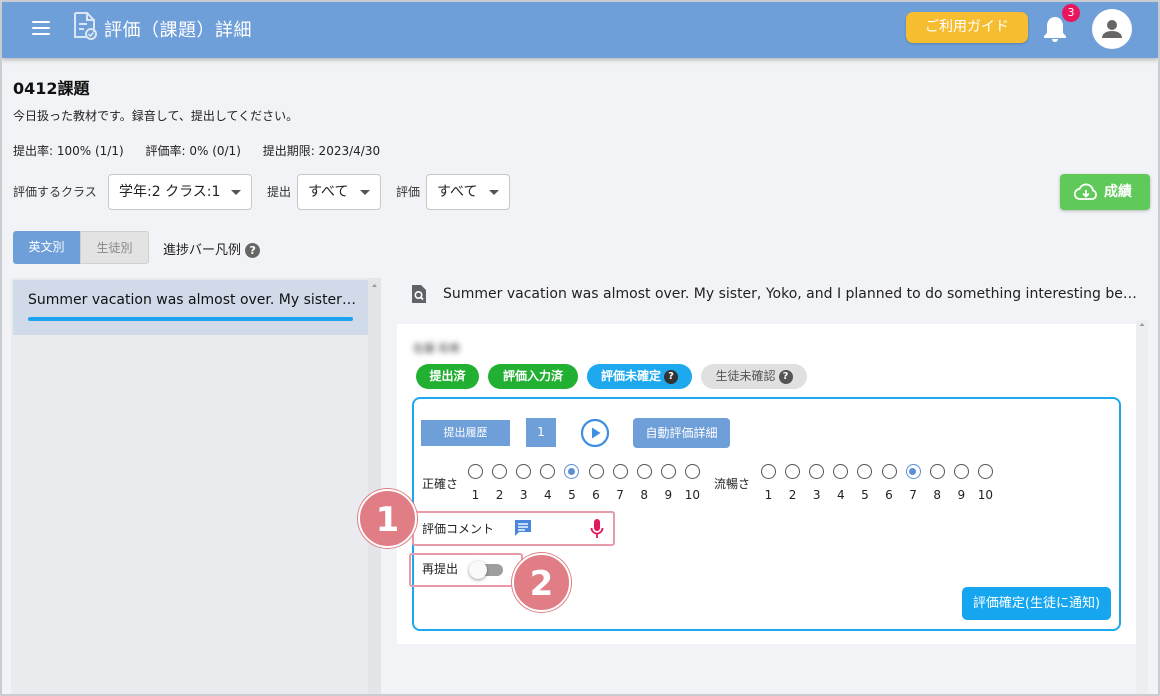 The image size is (1160, 696). I want to click on status-badge-entered: 評価入力済, so click(533, 376).